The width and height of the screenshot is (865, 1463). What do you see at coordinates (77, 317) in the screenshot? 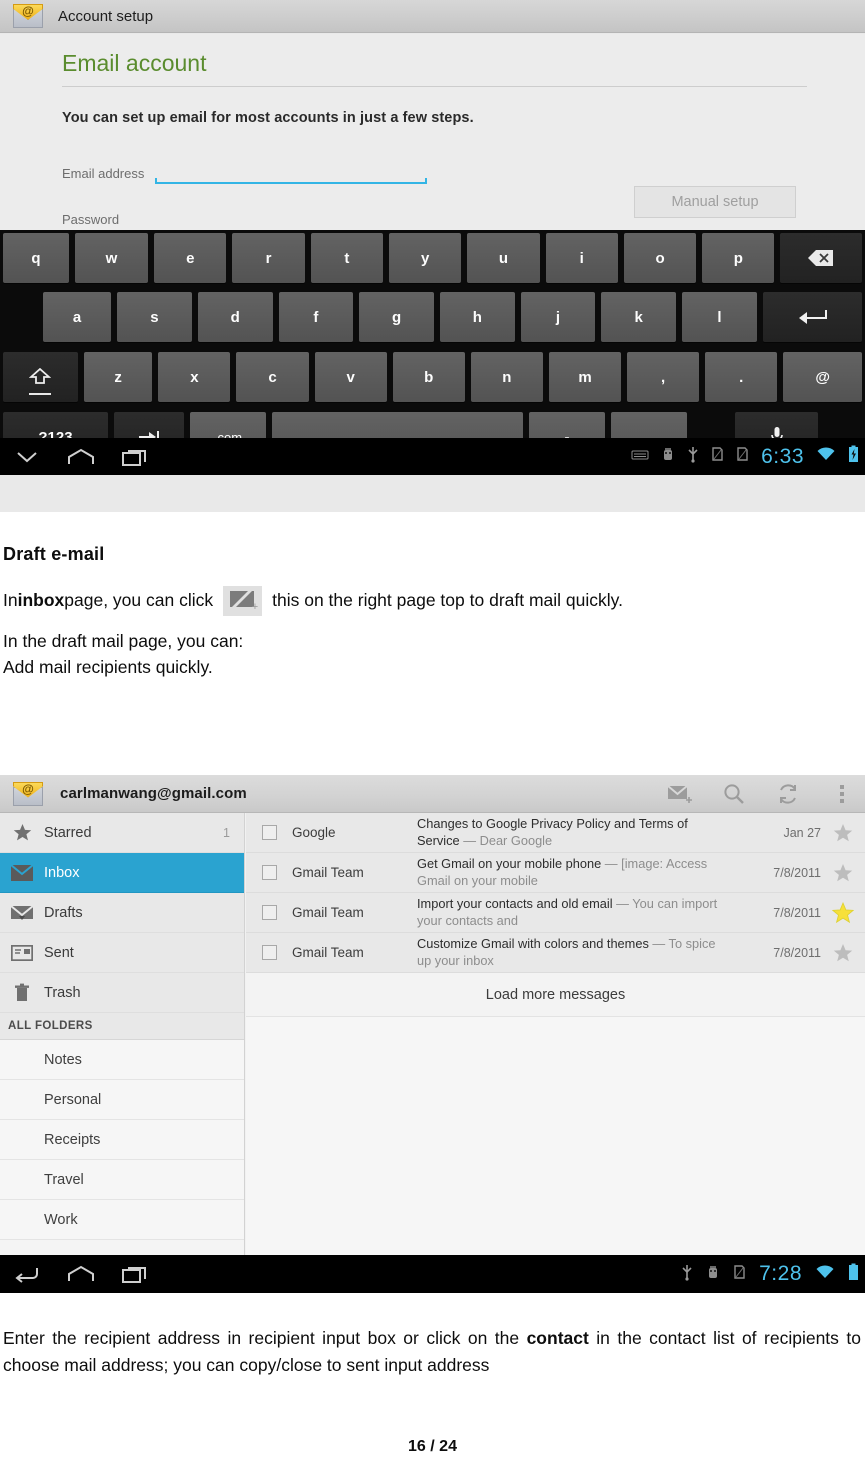
I see `key-a: a` at bounding box center [77, 317].